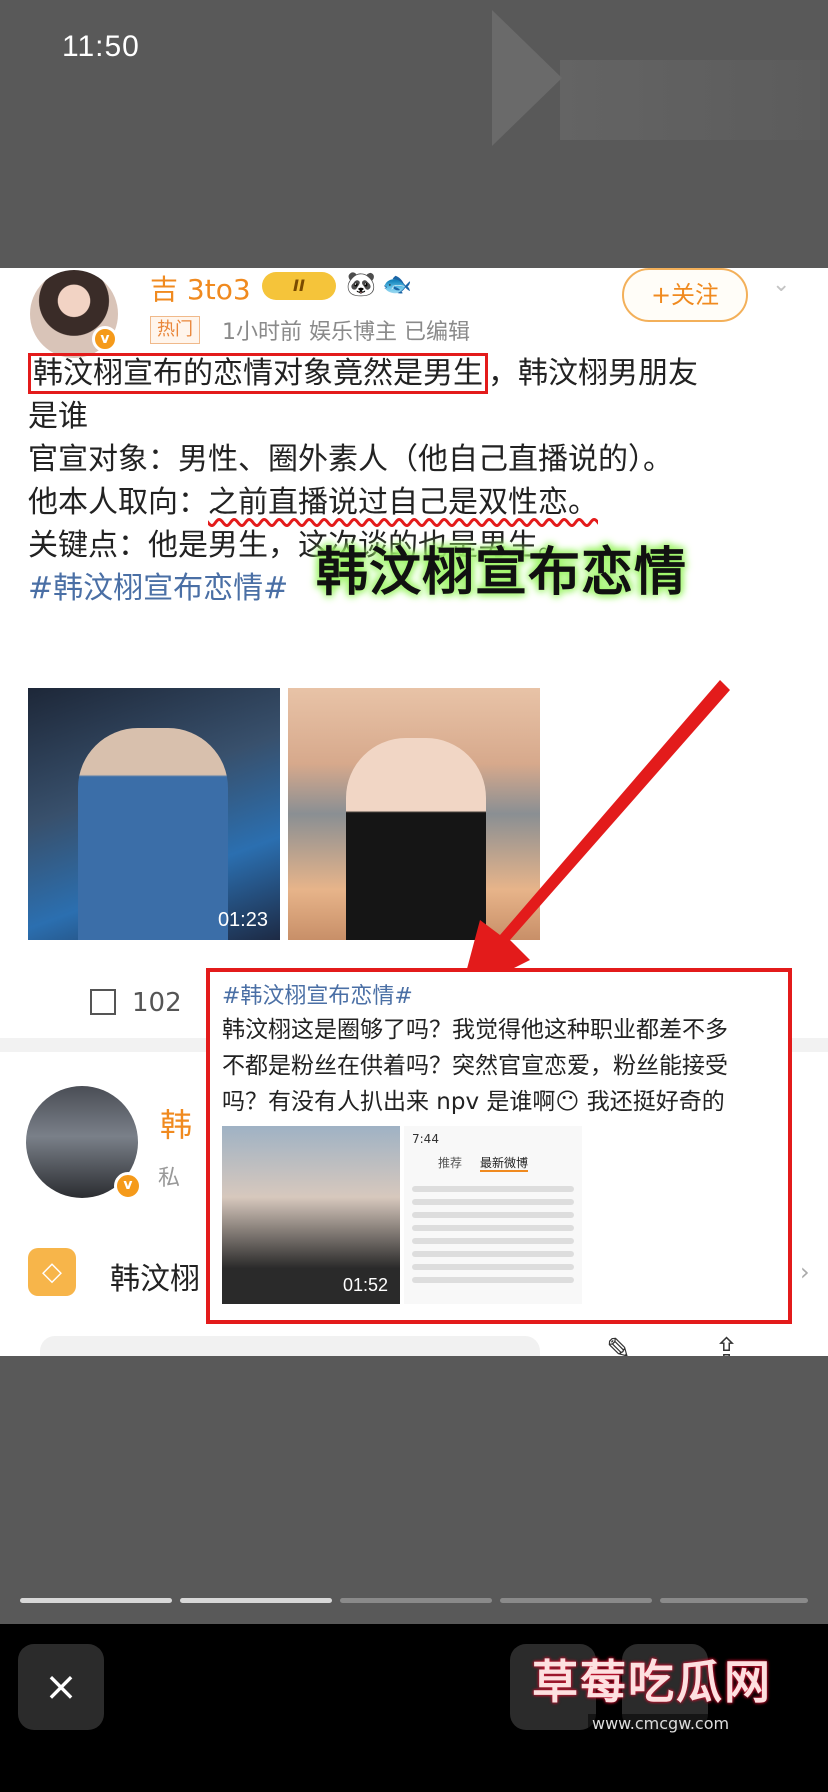  What do you see at coordinates (593, 373) in the screenshot?
I see `post-line1-rest: ，韩汶栩男朋友` at bounding box center [593, 373].